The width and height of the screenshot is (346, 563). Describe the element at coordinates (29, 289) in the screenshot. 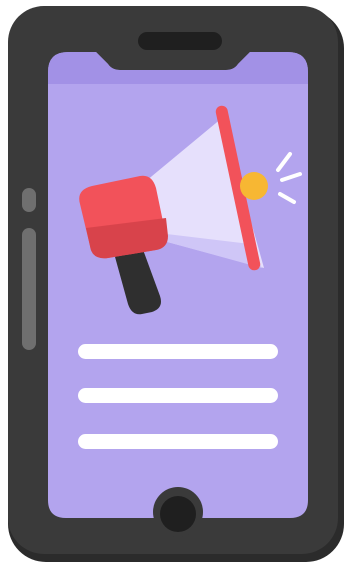

I see `side-button-long` at that location.